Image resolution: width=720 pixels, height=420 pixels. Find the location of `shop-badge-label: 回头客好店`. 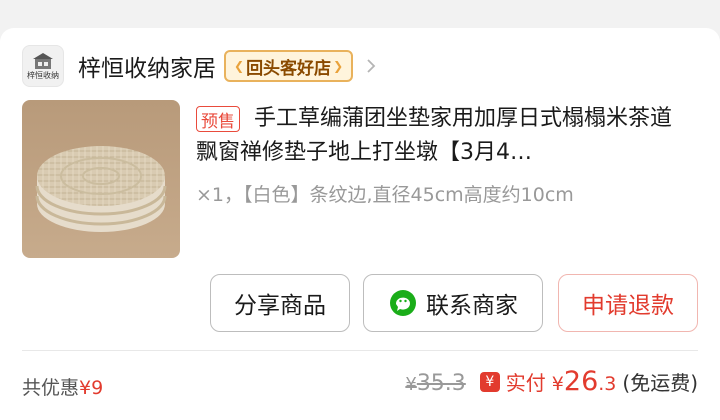

shop-badge-label: 回头客好店 is located at coordinates (289, 68).